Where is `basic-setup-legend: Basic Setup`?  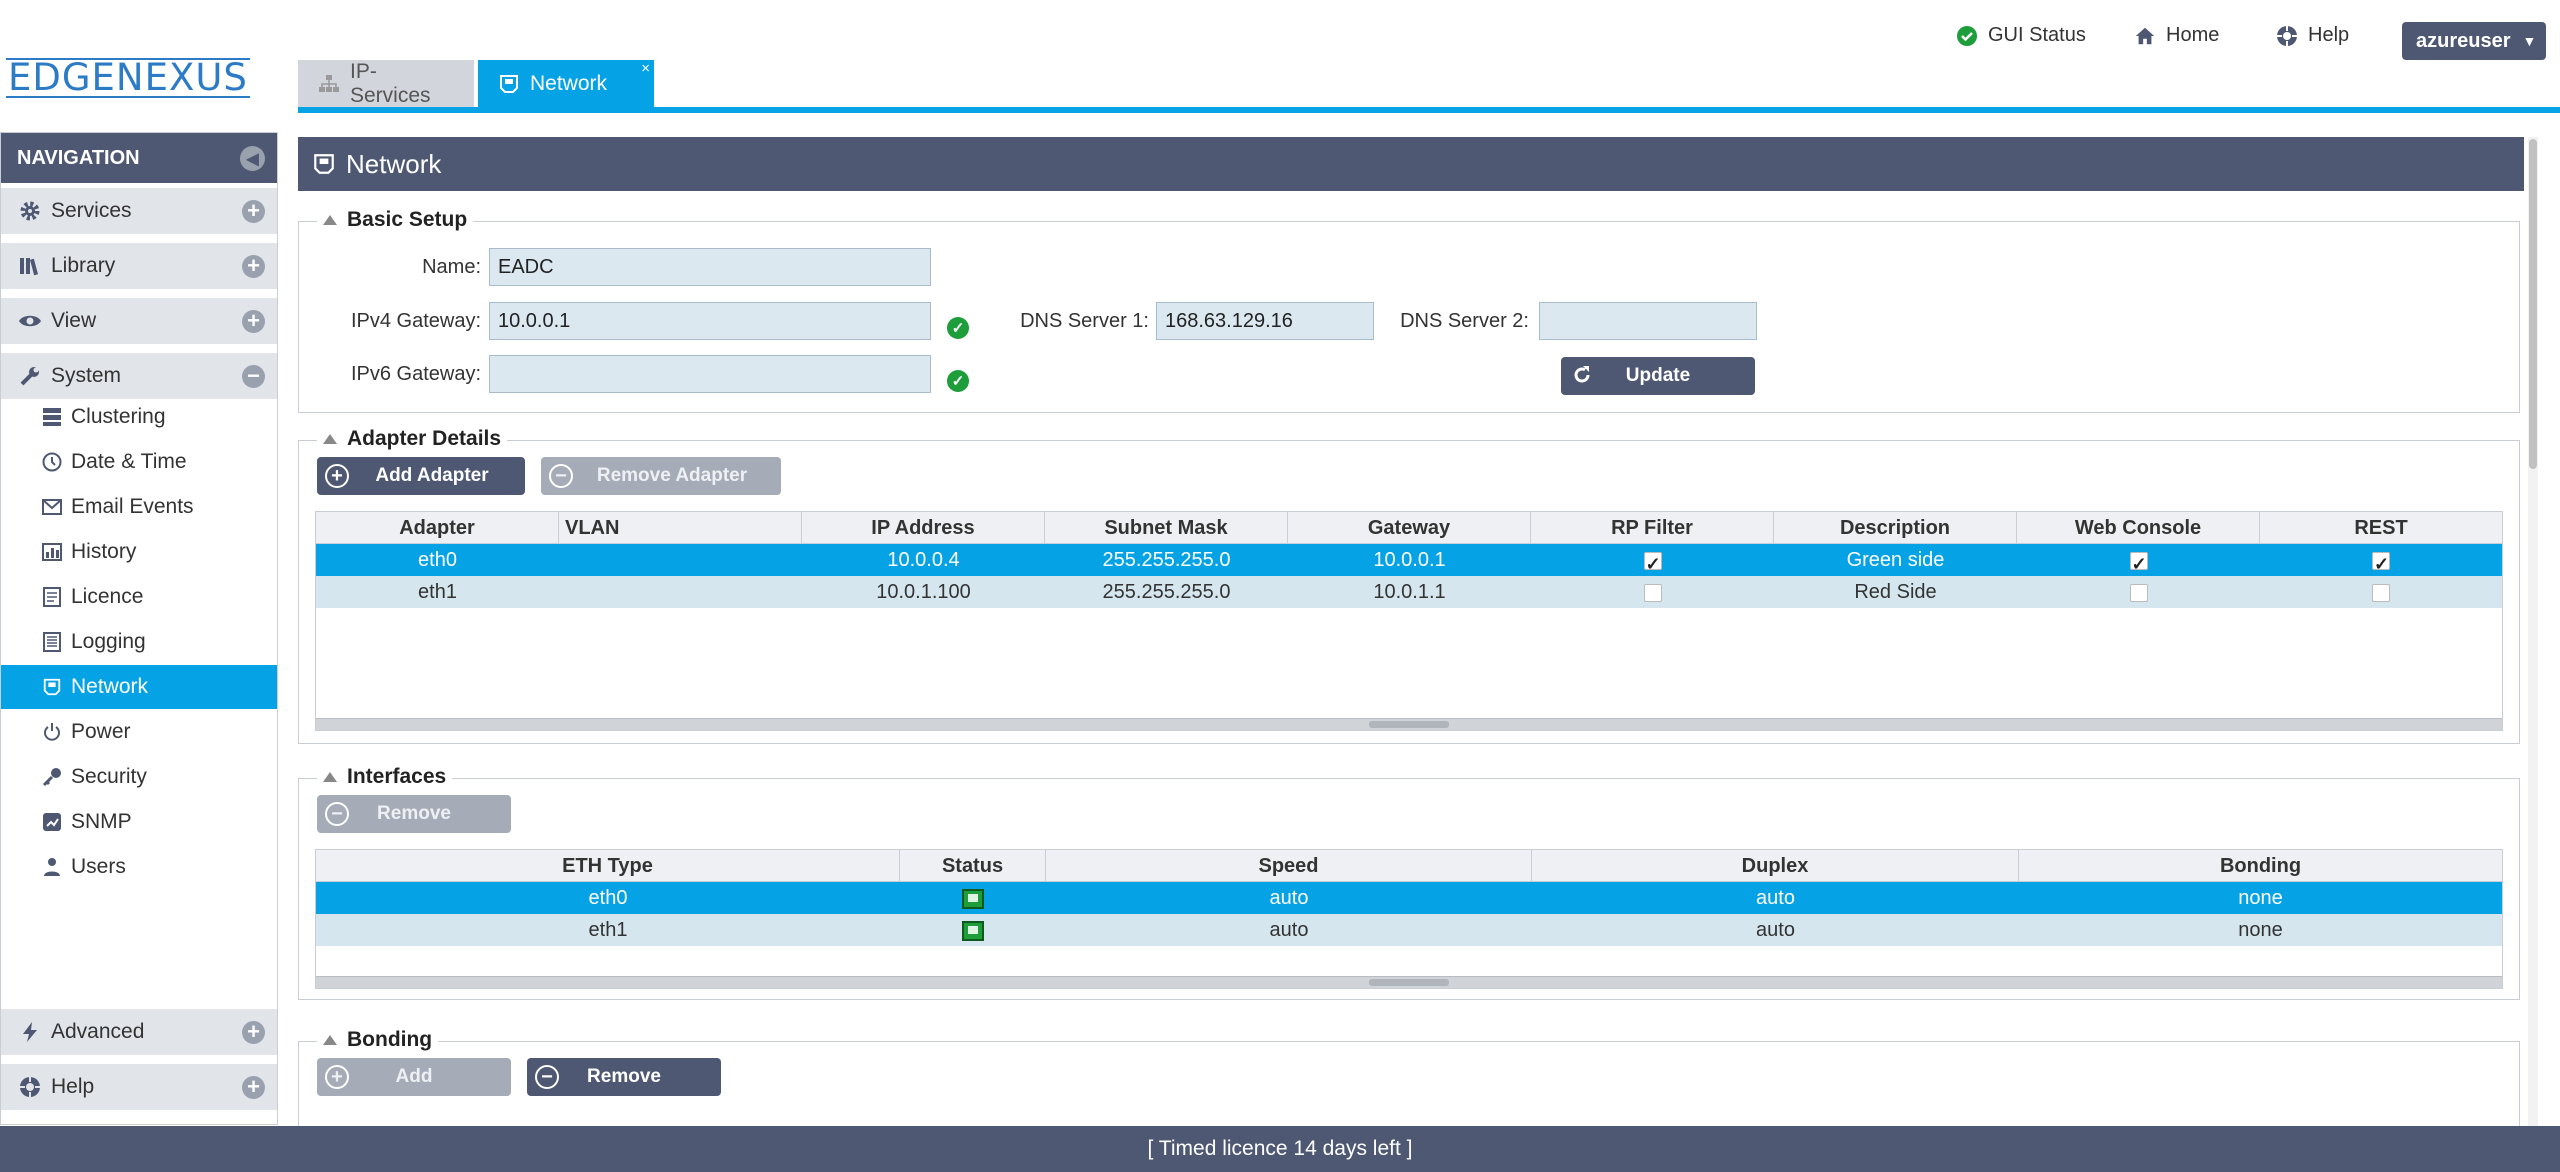 basic-setup-legend: Basic Setup is located at coordinates (395, 220).